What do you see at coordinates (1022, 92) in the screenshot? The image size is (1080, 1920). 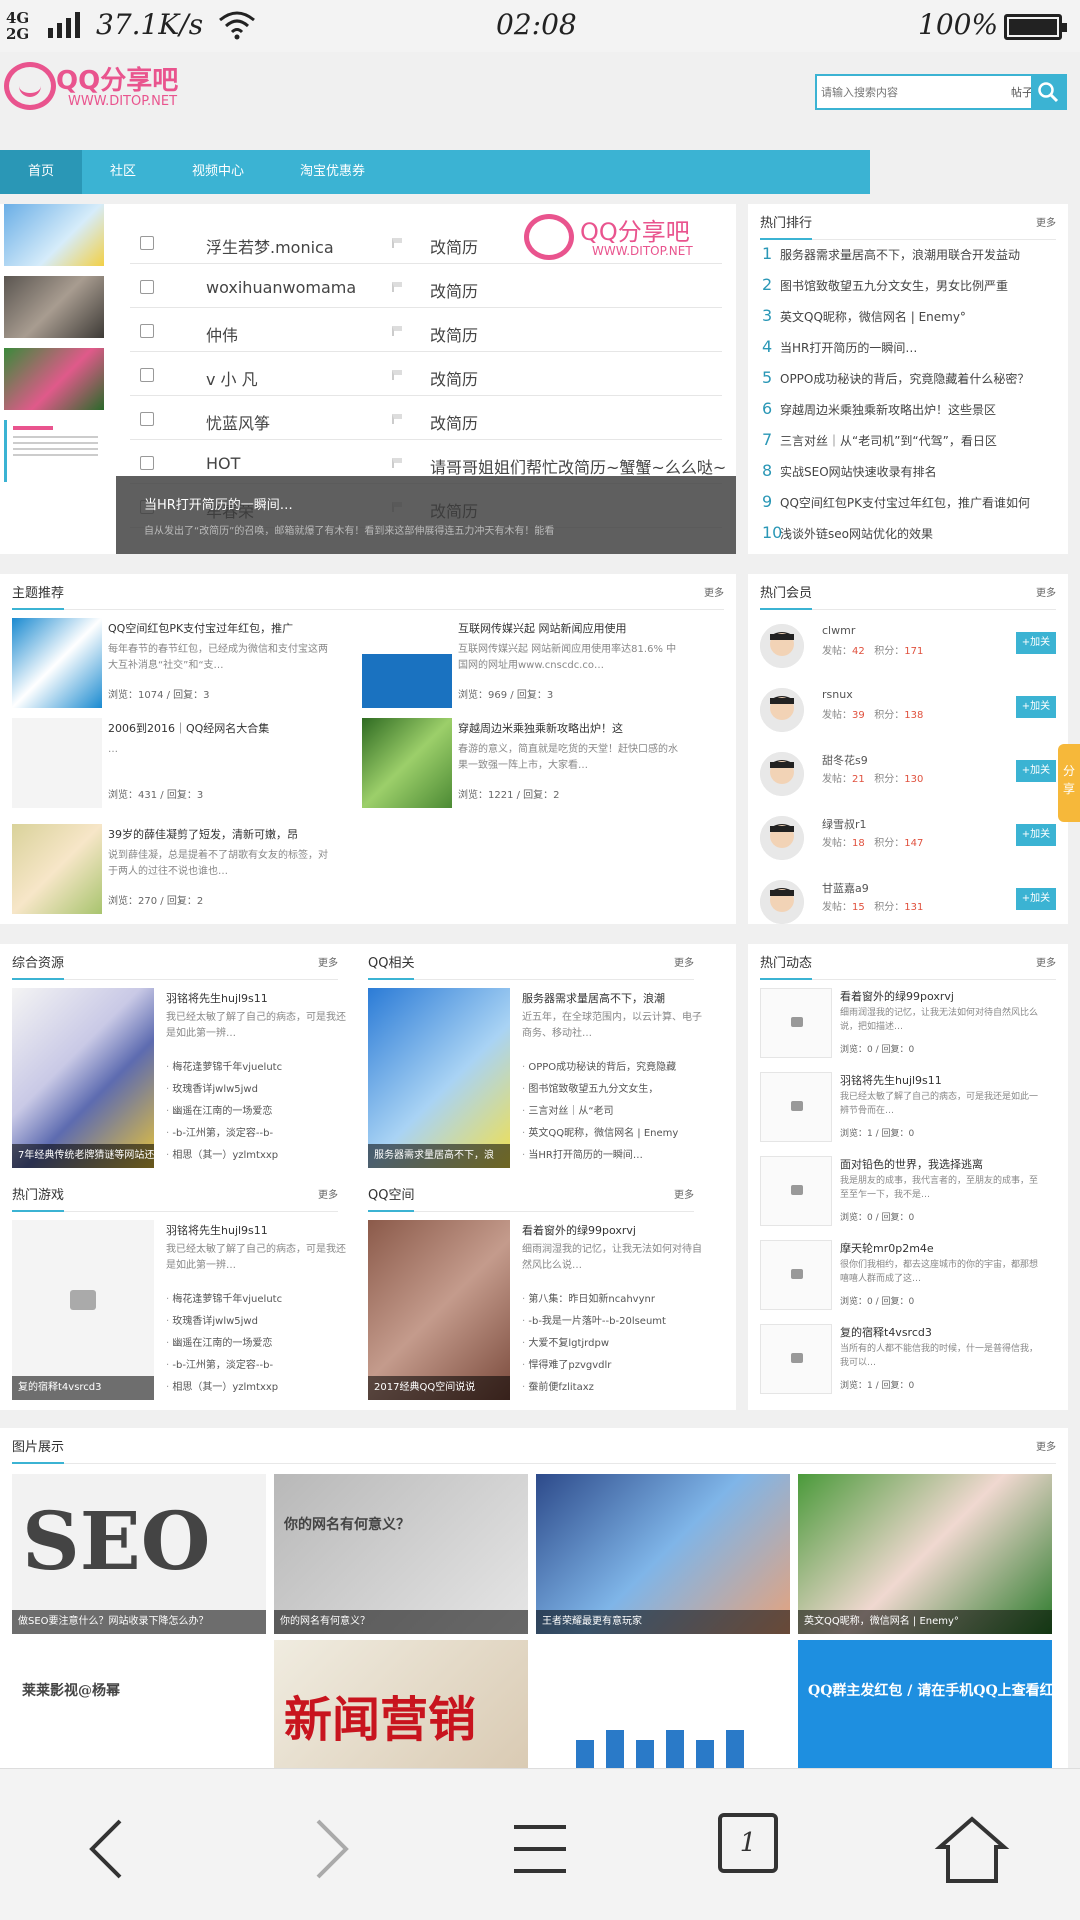 I see `search-category: 帖子` at bounding box center [1022, 92].